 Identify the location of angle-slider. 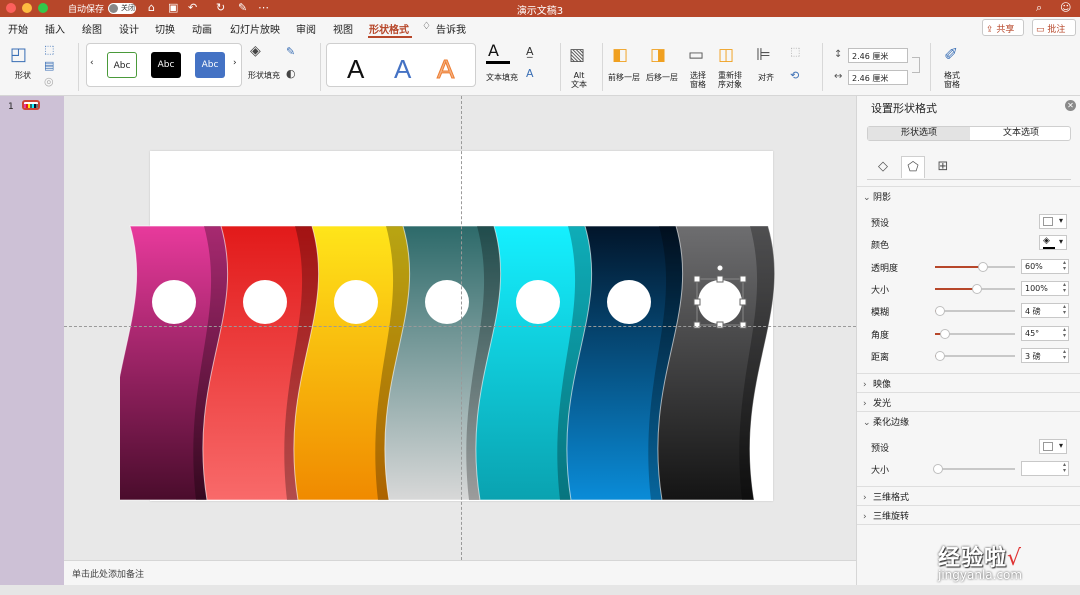
(975, 334).